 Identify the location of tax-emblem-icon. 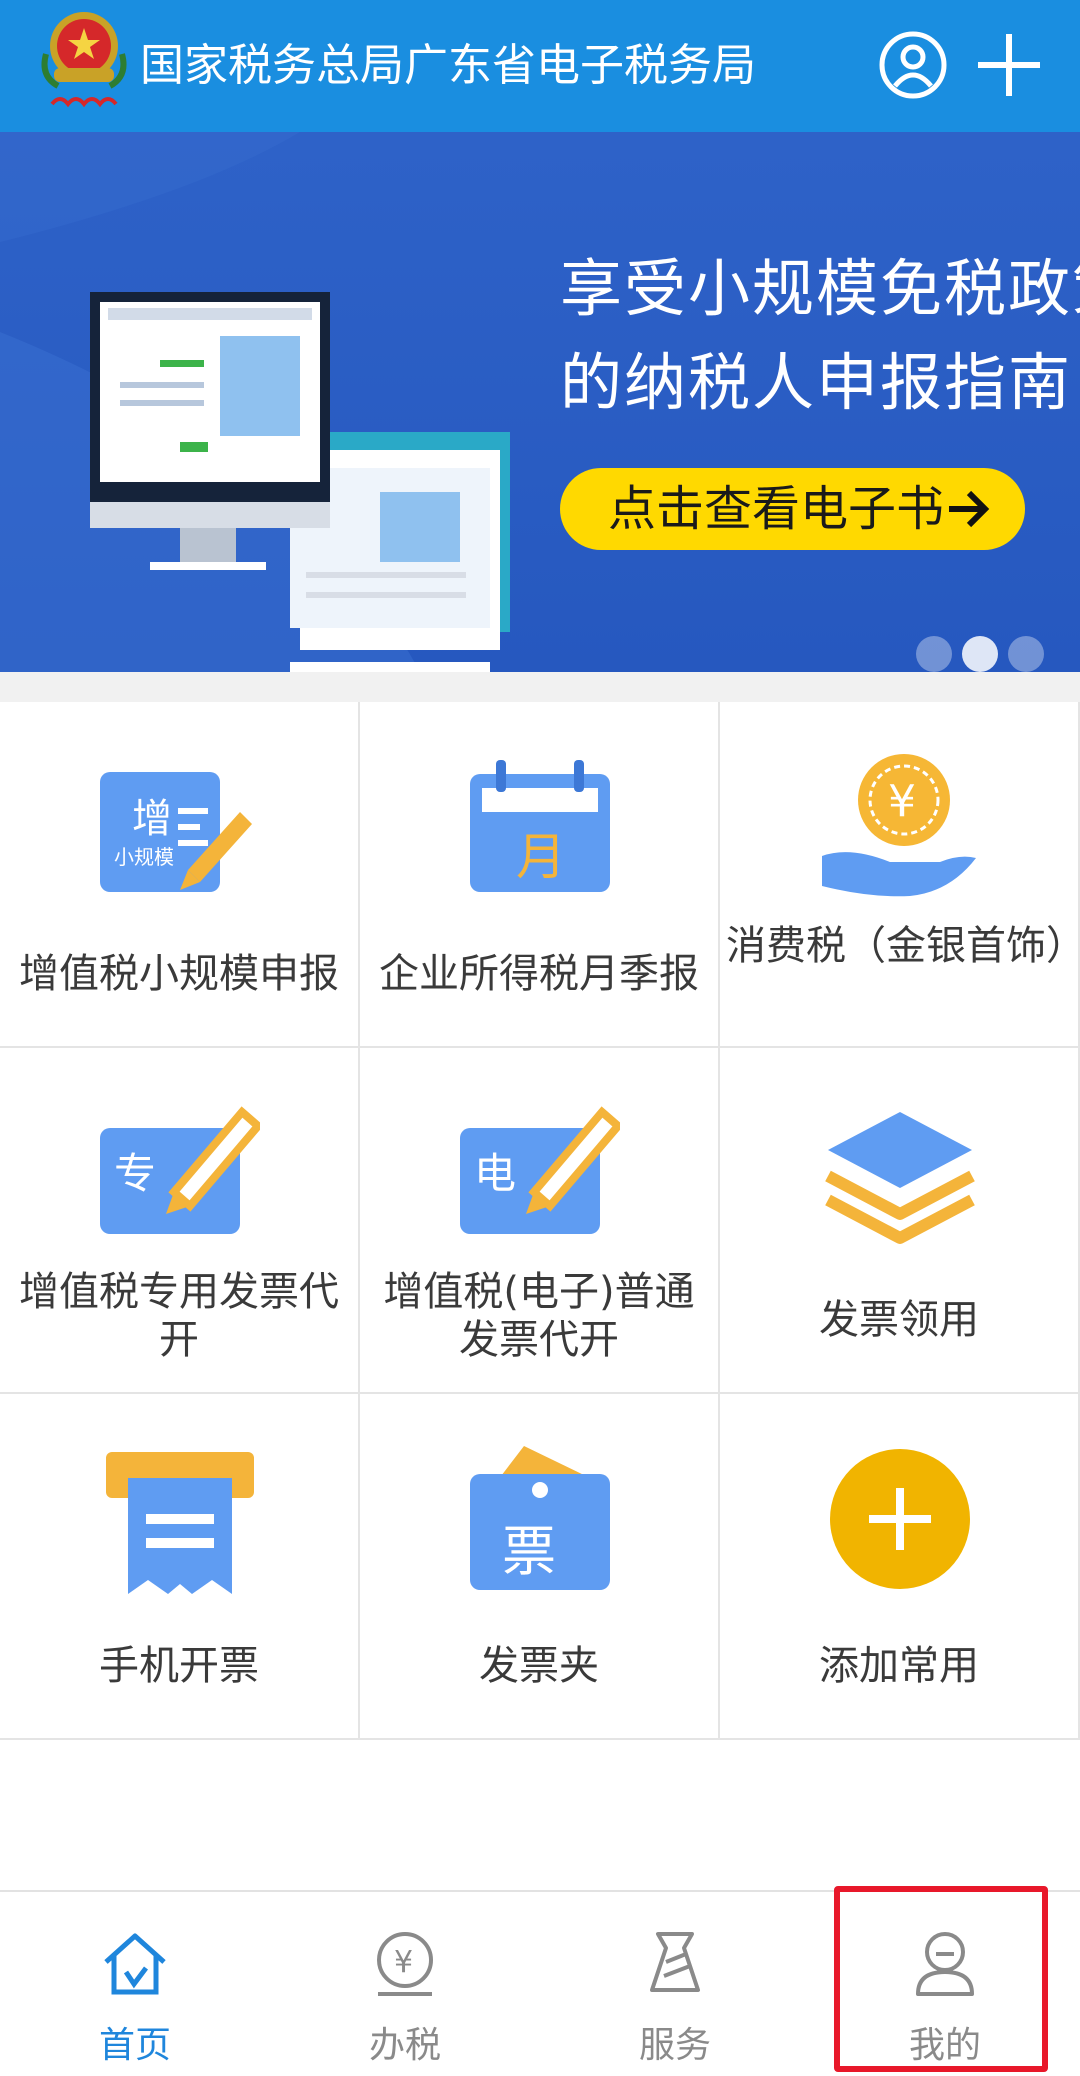
(84, 60).